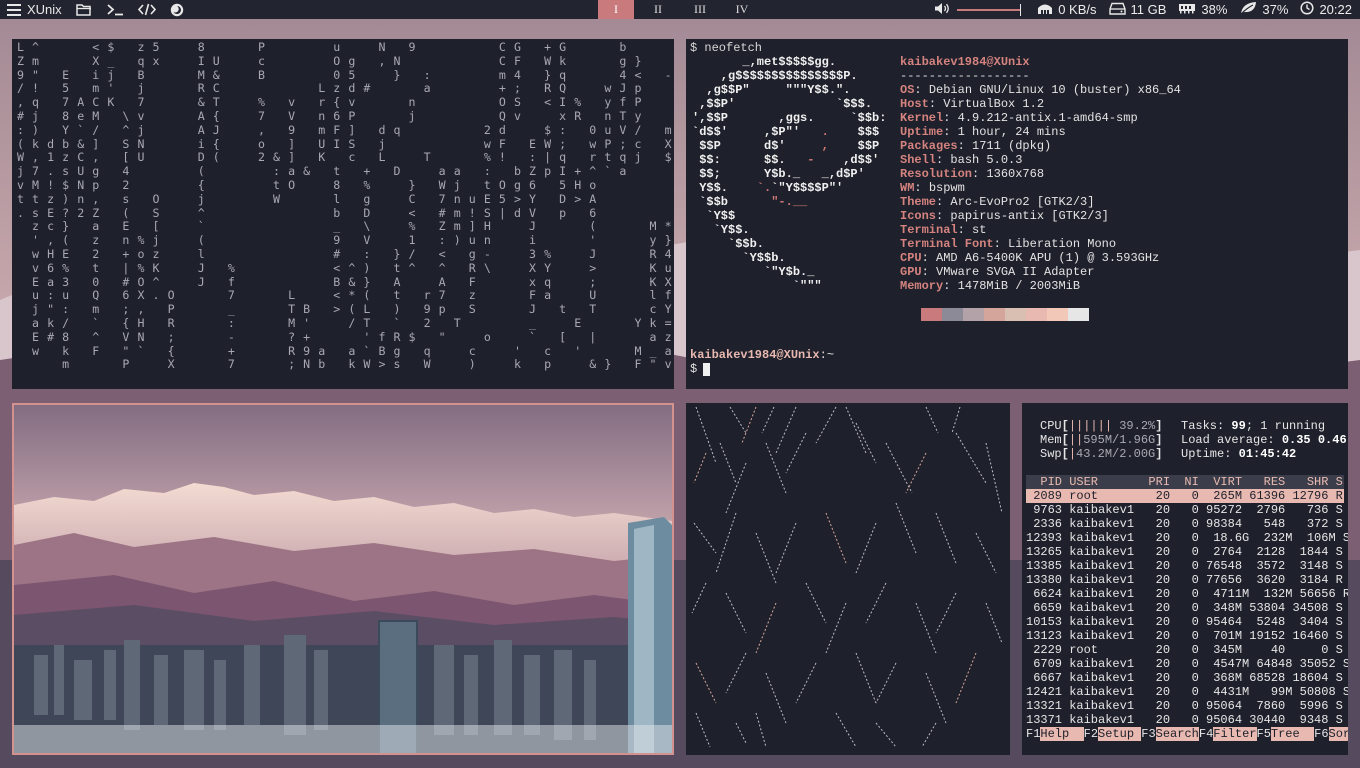  What do you see at coordinates (1185, 678) in the screenshot?
I see `process-row: 6667 kaibakev1 20 0 368M 68528 18604 S` at bounding box center [1185, 678].